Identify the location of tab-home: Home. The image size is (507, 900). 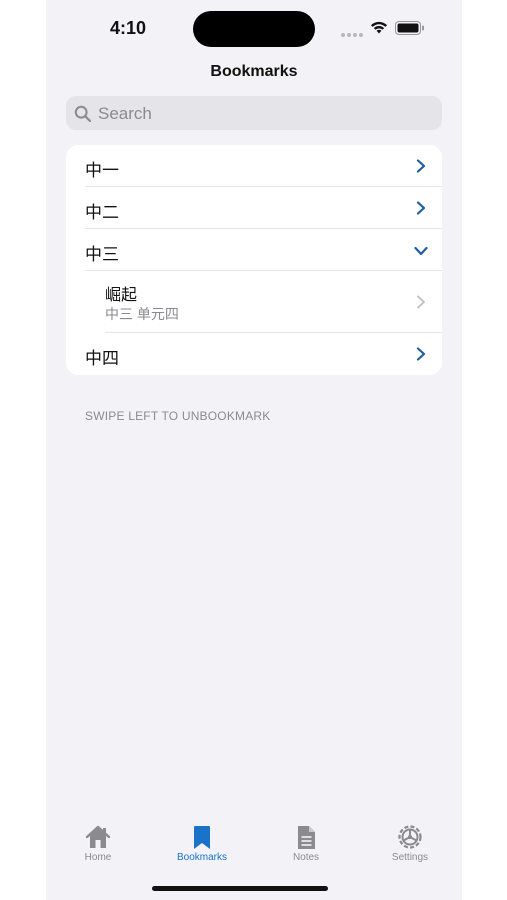
(98, 841).